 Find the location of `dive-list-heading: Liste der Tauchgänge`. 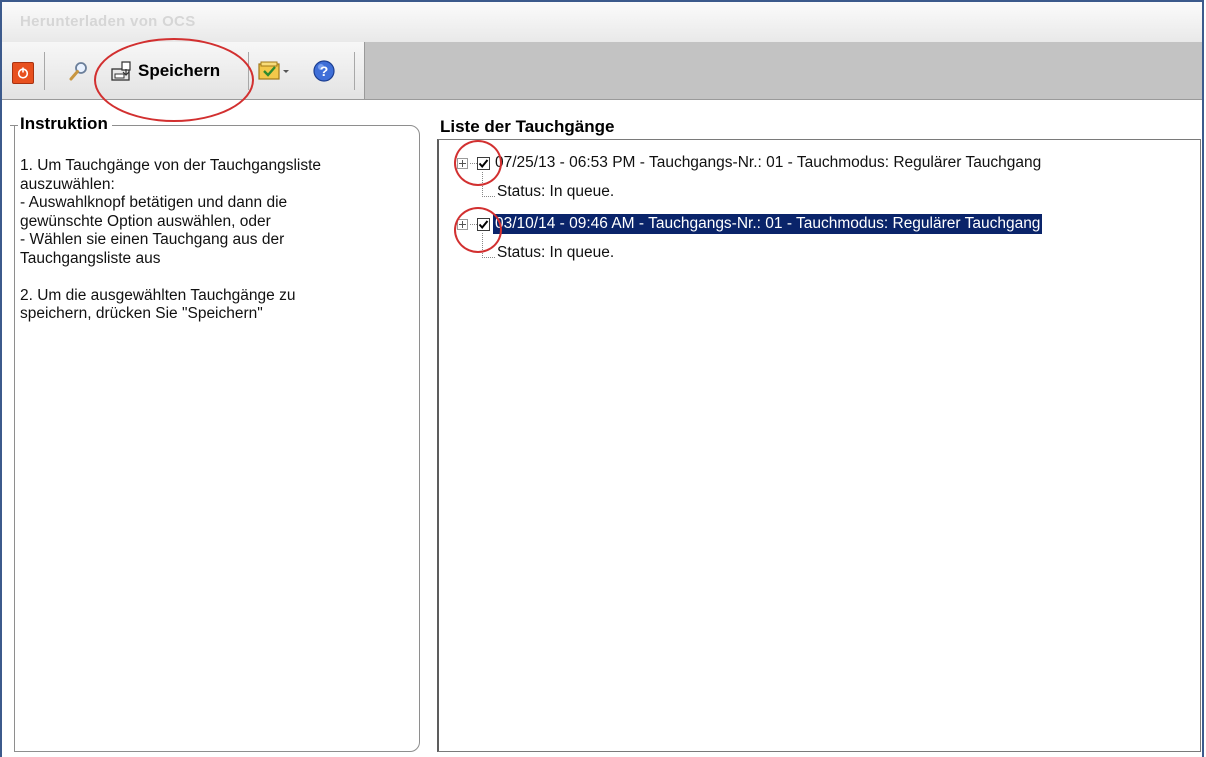

dive-list-heading: Liste der Tauchgänge is located at coordinates (527, 126).